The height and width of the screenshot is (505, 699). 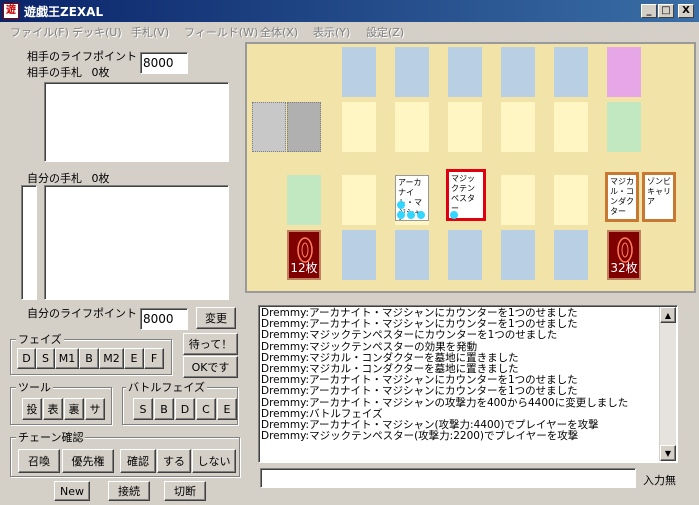 I want to click on minimize-button: _, so click(x=649, y=11).